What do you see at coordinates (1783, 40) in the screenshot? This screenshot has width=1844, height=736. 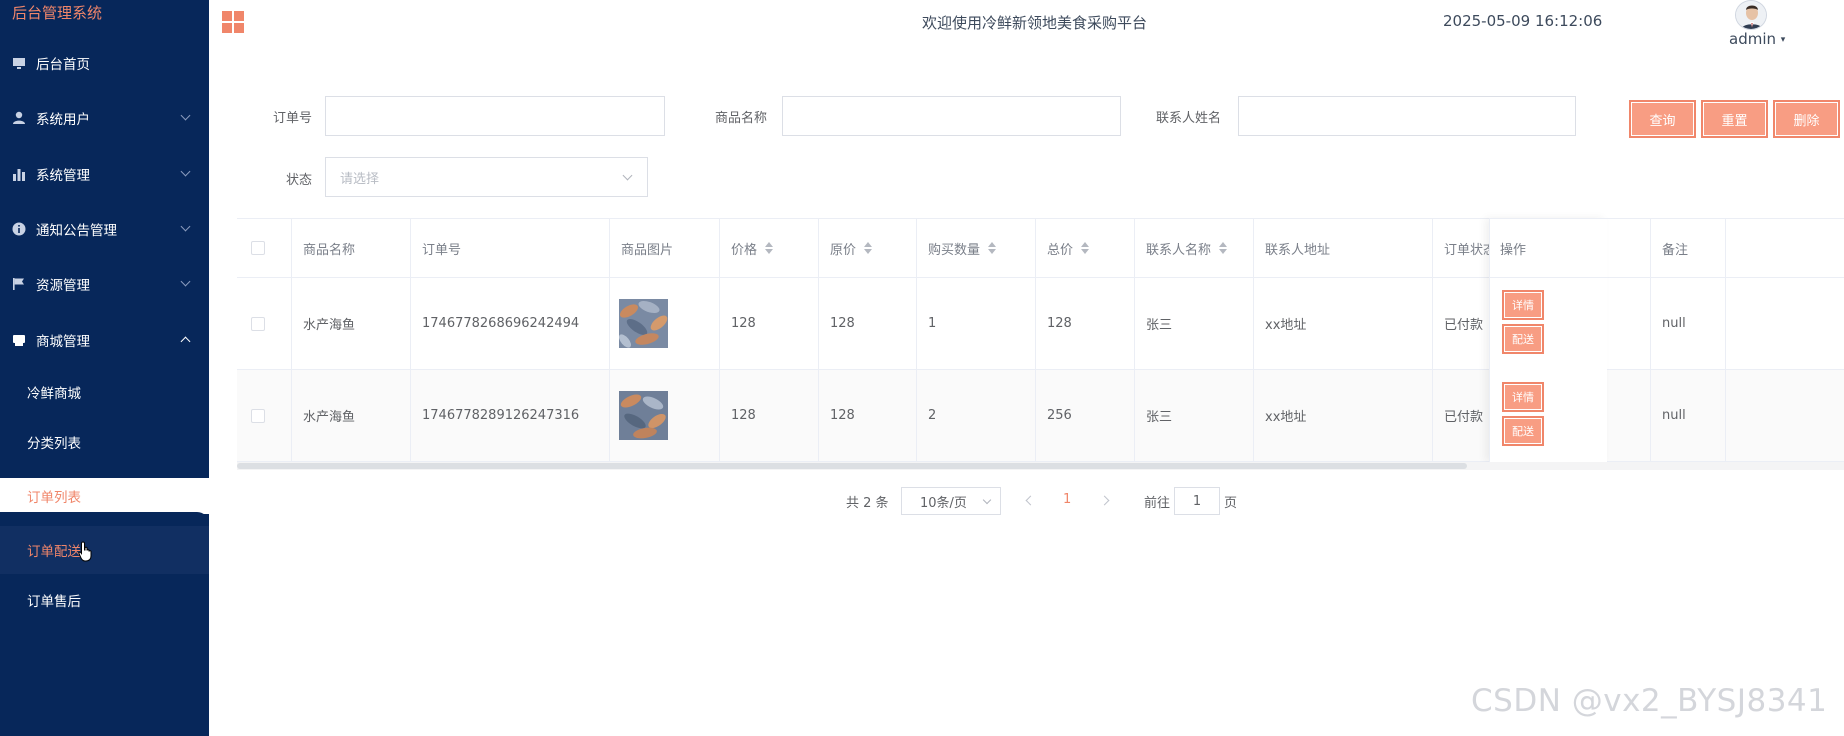 I see `caret-down-icon: ▾` at bounding box center [1783, 40].